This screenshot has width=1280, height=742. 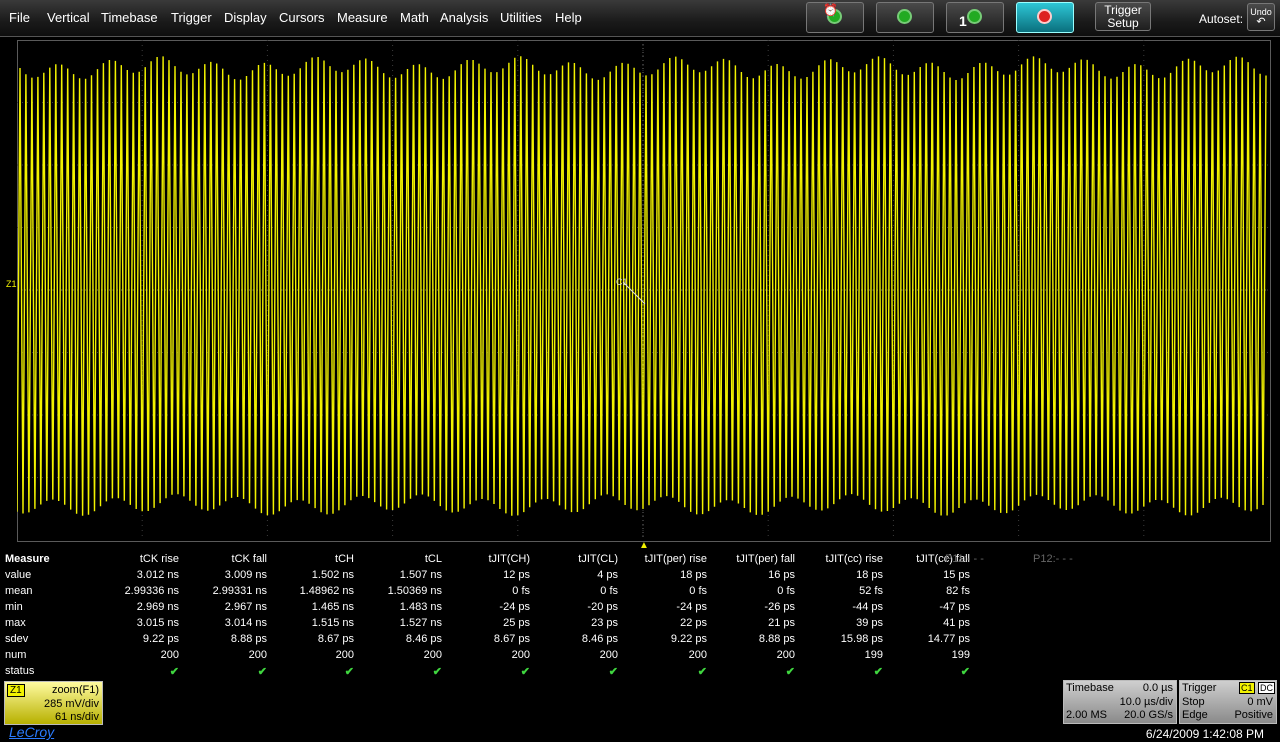 I want to click on measure-value: 3.009 ns, so click(x=245, y=575).